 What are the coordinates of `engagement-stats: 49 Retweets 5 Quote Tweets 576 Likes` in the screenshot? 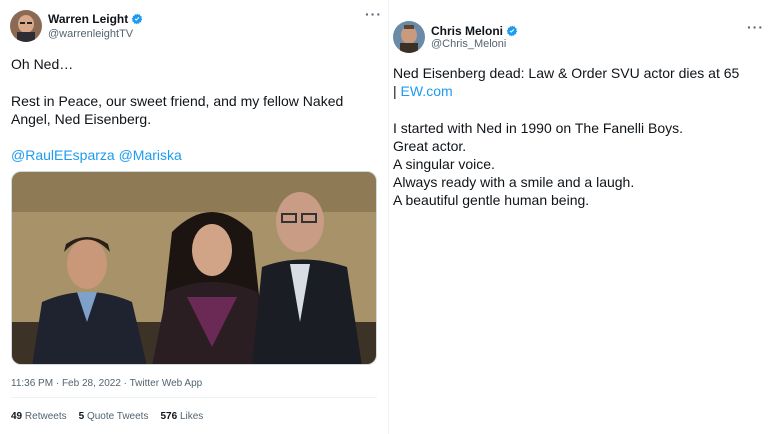 It's located at (107, 416).